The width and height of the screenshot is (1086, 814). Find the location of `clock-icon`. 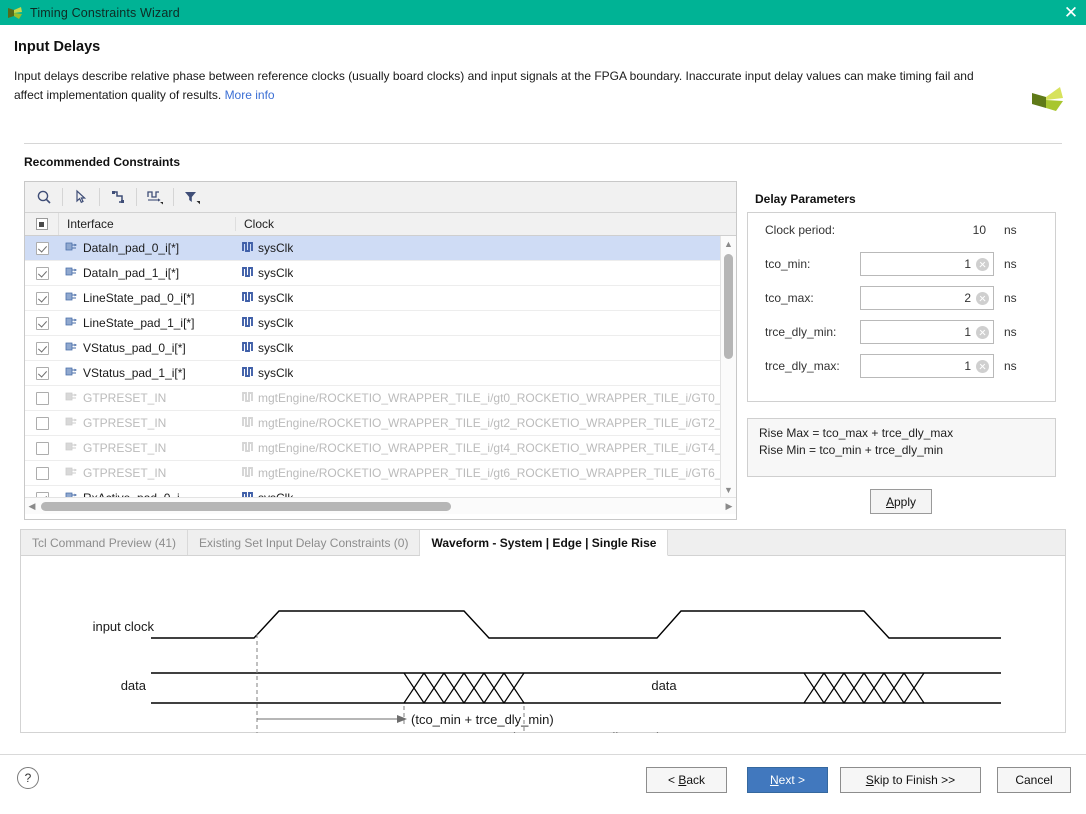

clock-icon is located at coordinates (247, 448).